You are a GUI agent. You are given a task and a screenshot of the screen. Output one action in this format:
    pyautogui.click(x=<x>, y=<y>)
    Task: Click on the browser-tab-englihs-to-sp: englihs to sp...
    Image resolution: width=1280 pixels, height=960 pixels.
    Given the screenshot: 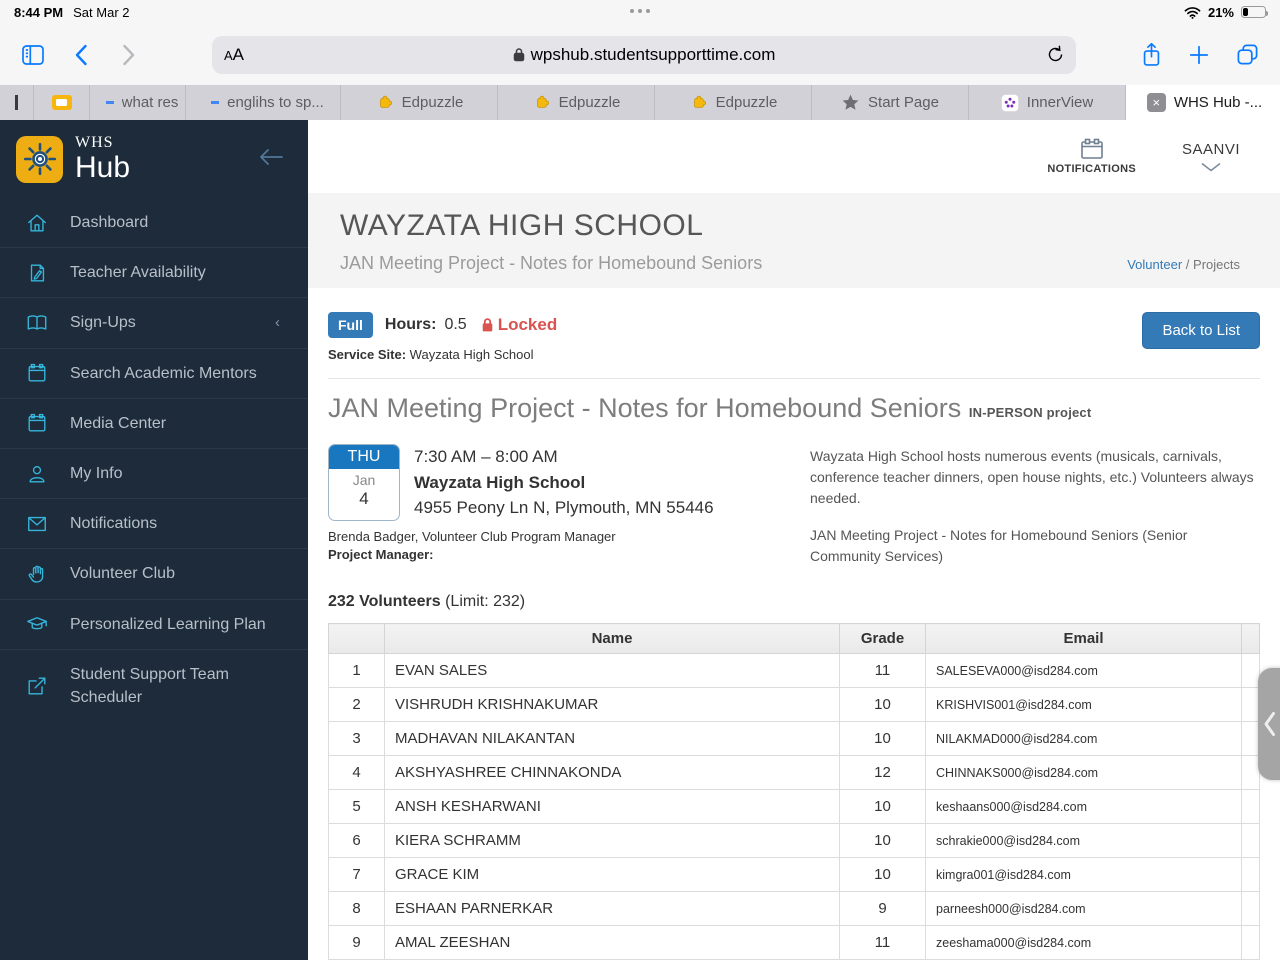 What is the action you would take?
    pyautogui.click(x=263, y=102)
    